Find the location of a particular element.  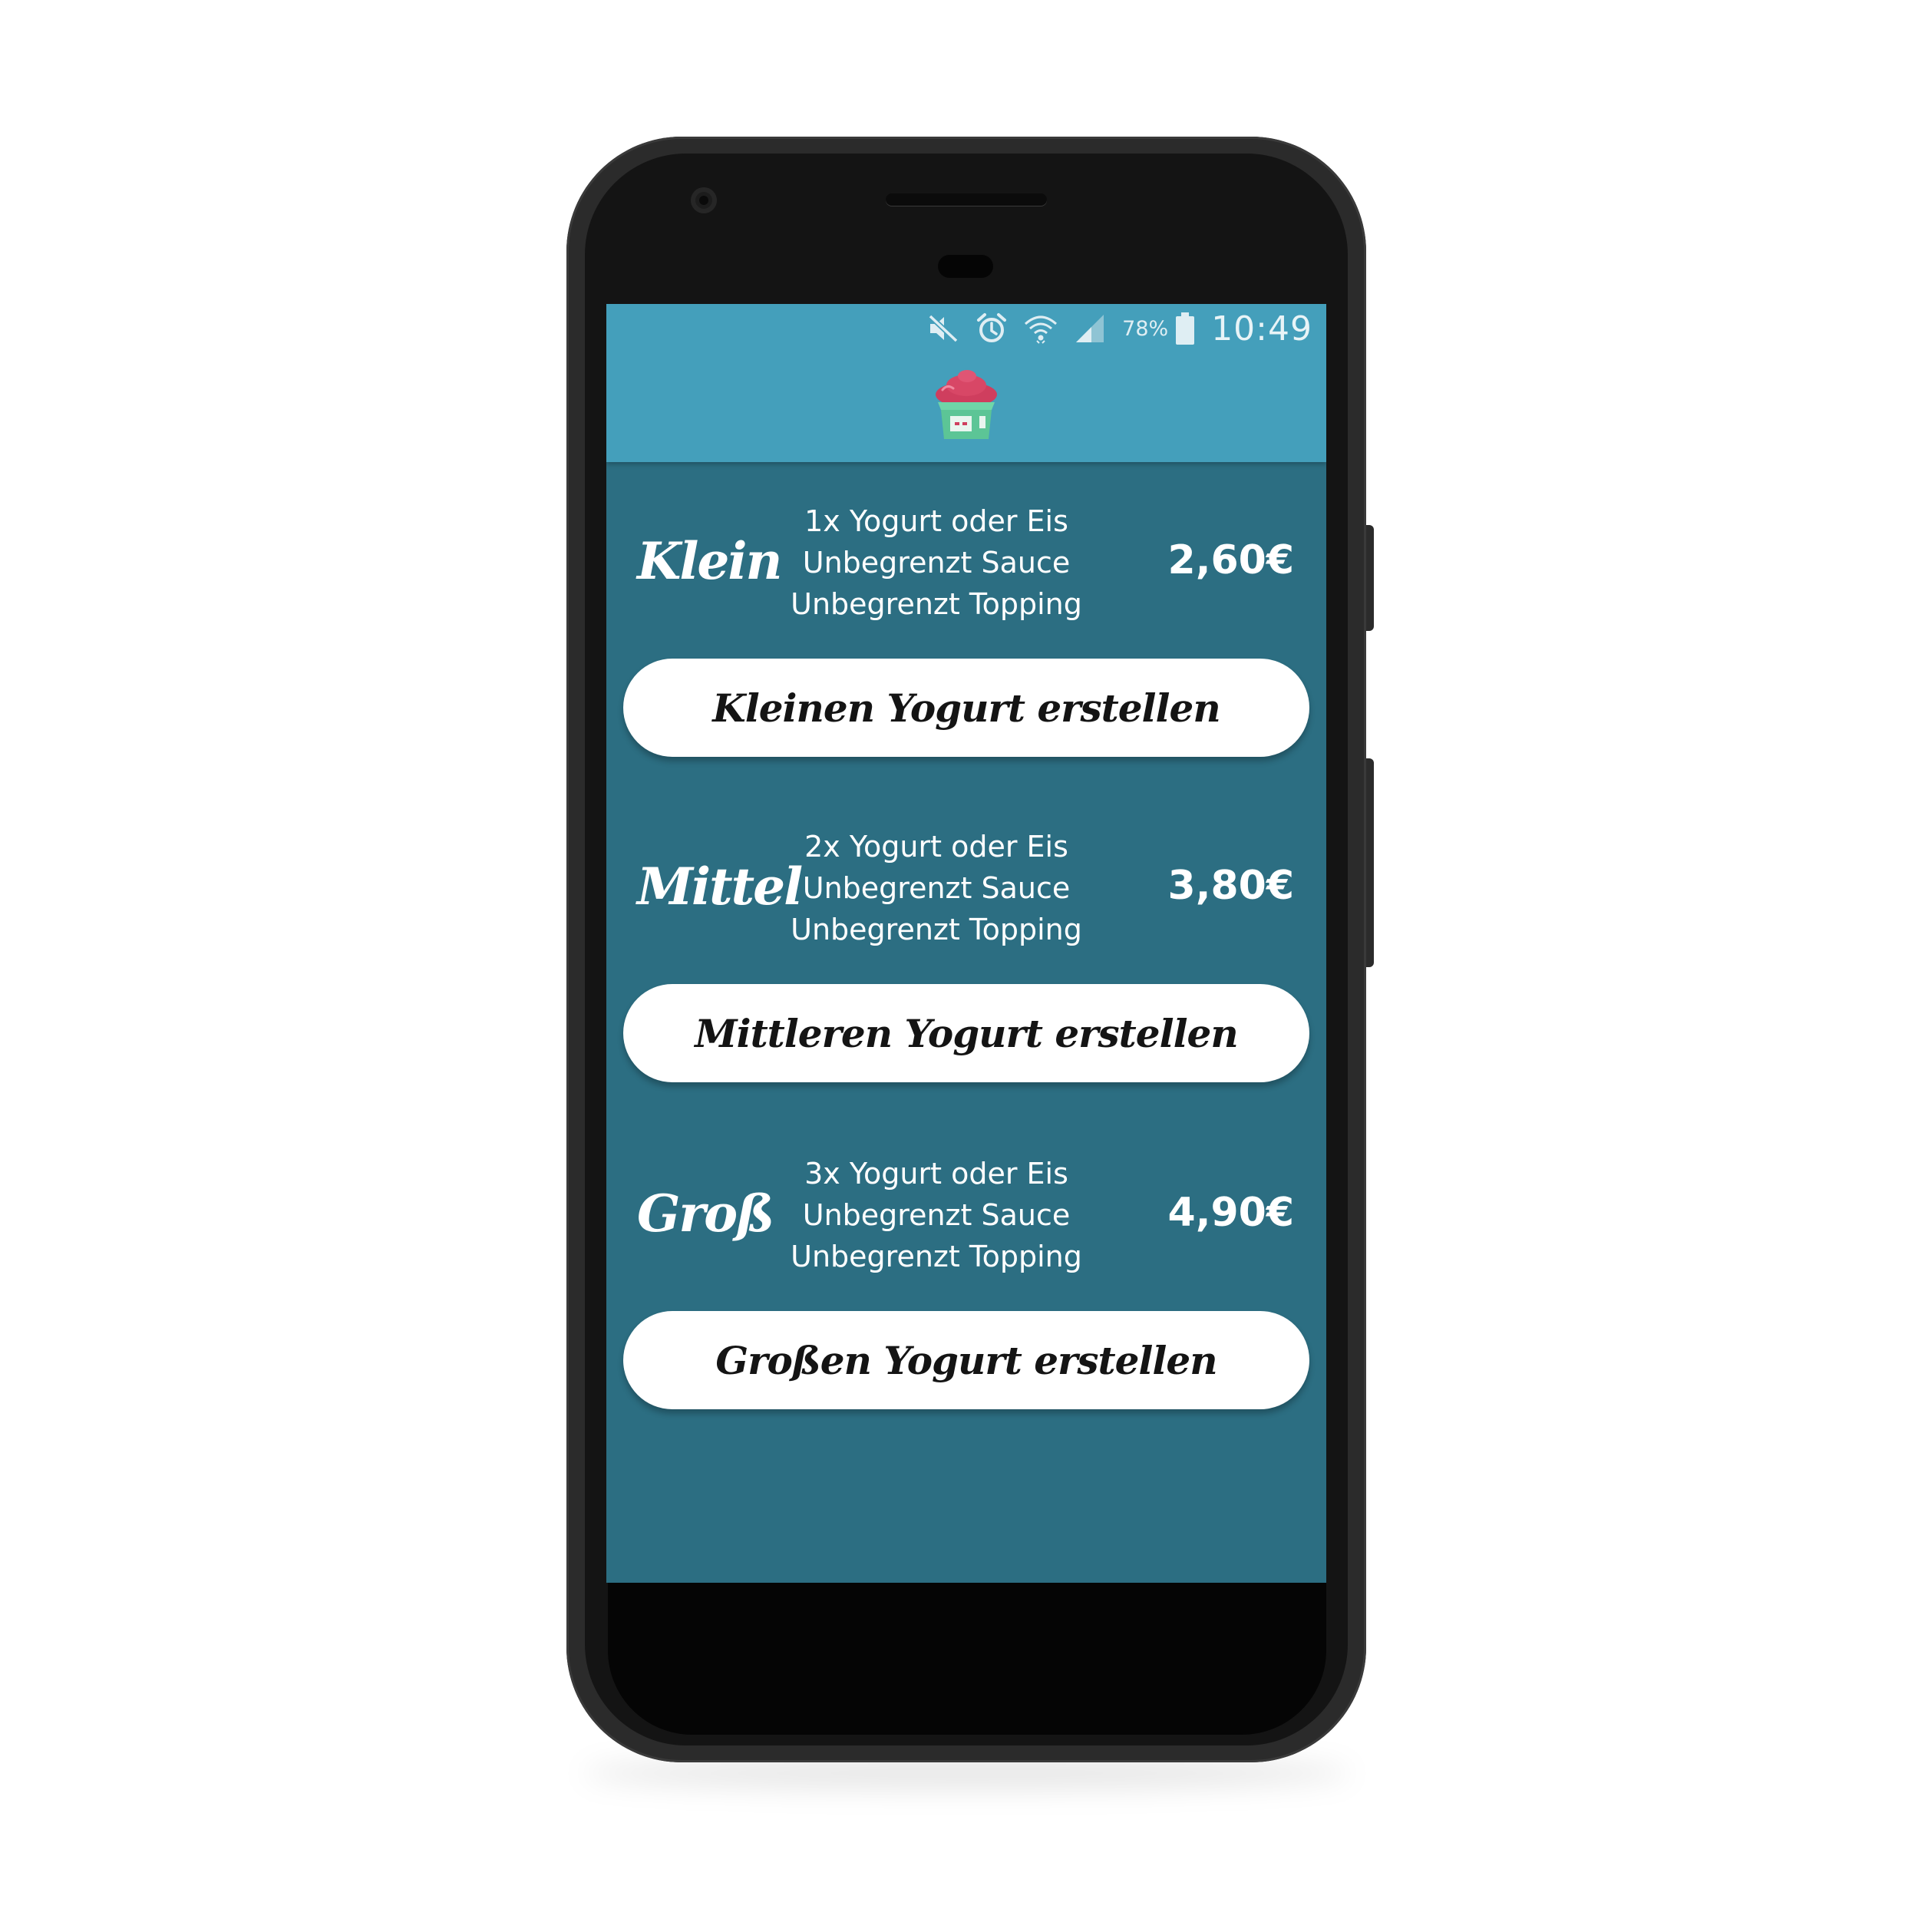

create-small-yogurt-button: Kleinen Yogurt erstellen is located at coordinates (966, 708).